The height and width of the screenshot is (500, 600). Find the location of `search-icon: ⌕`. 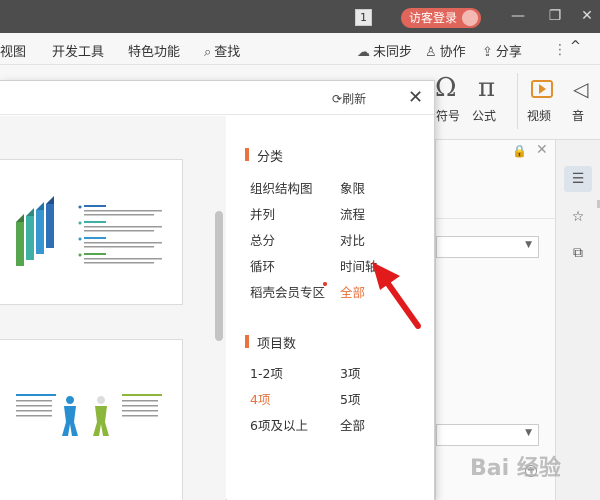

search-icon: ⌕ is located at coordinates (208, 52).